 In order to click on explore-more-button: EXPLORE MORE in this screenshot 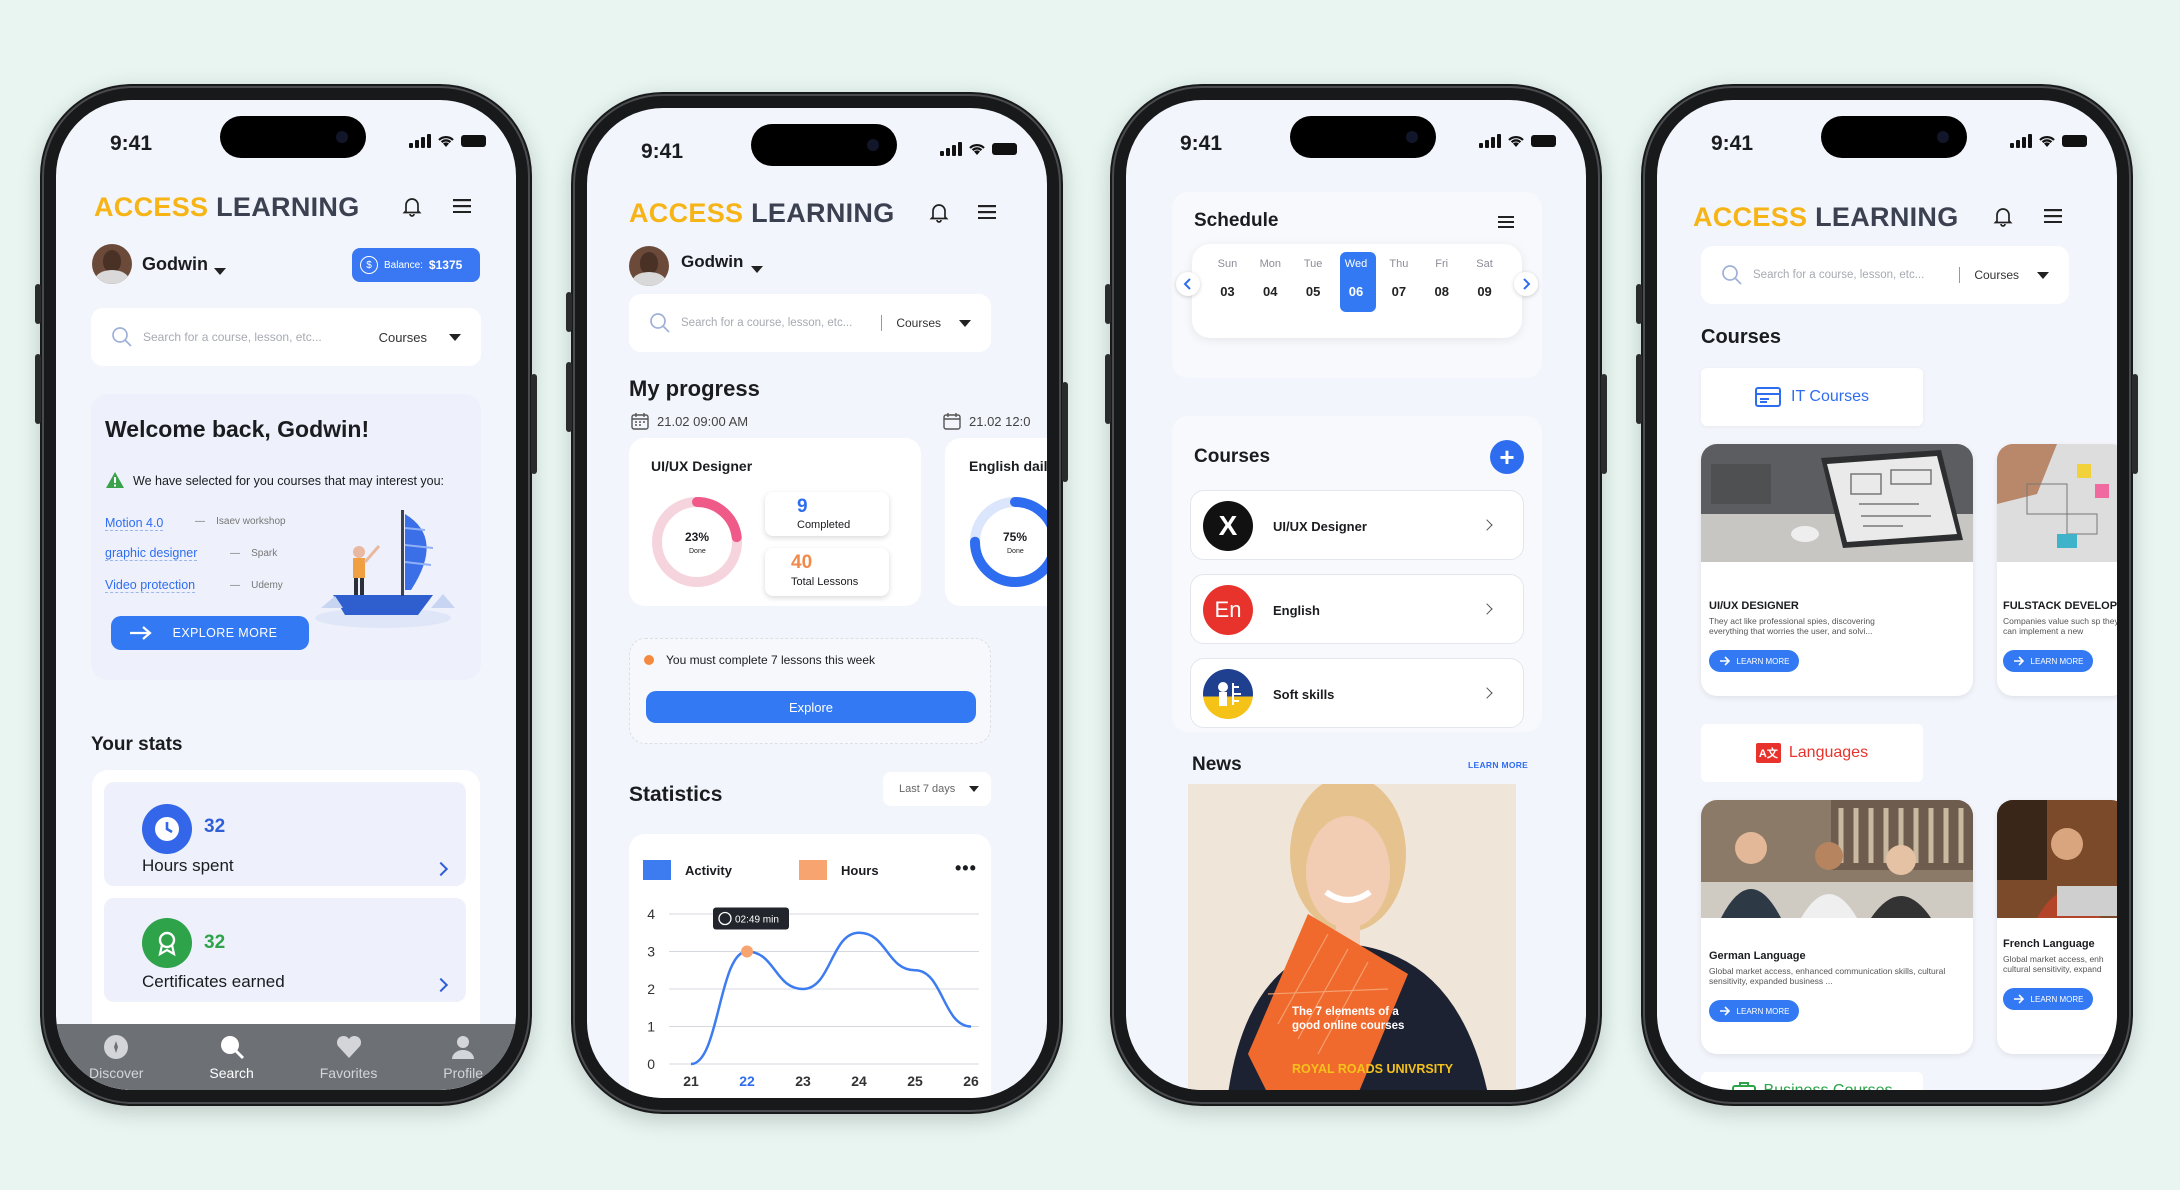, I will do `click(210, 633)`.